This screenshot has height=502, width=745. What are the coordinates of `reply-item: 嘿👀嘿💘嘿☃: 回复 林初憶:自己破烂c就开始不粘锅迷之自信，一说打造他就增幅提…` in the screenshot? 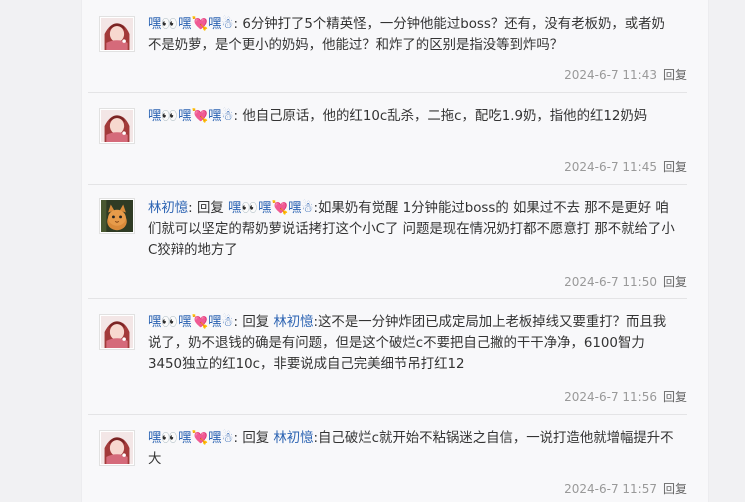 It's located at (387, 458).